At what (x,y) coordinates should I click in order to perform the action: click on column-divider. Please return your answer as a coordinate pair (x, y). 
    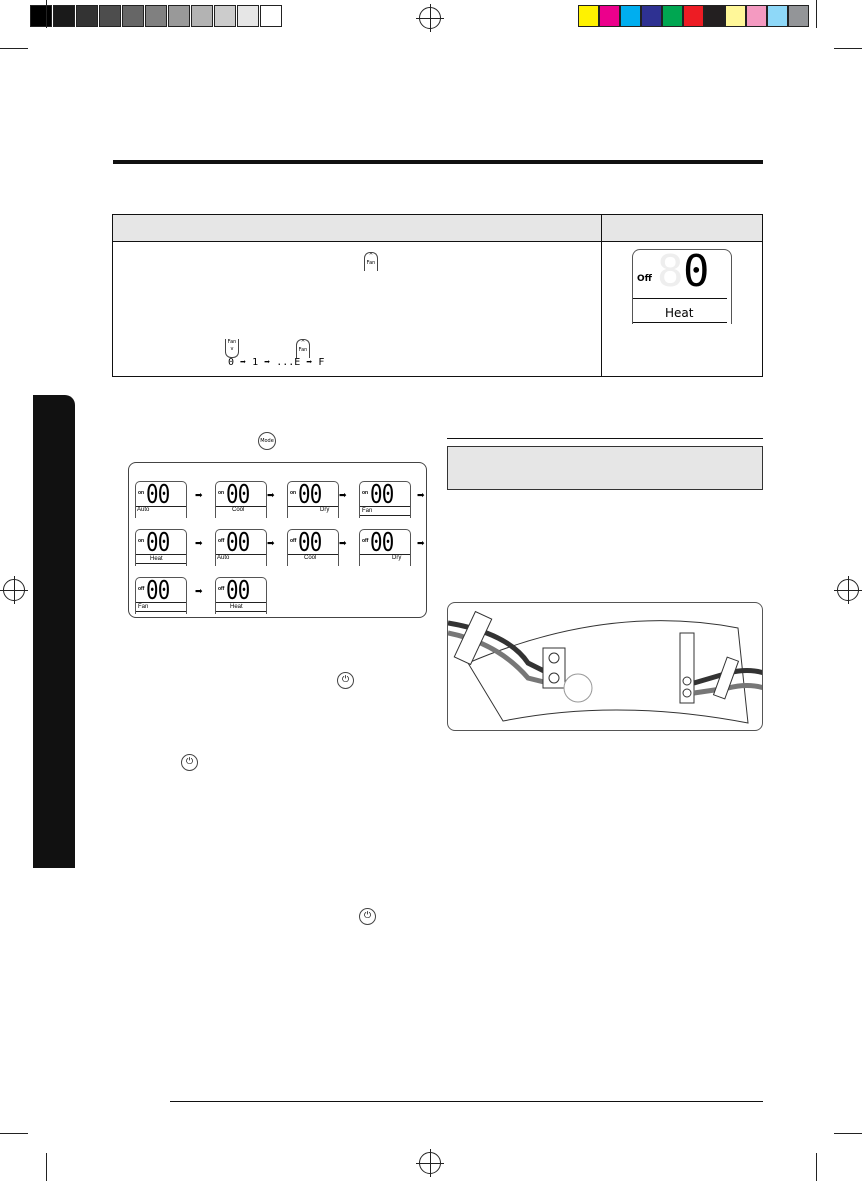
    Looking at the image, I should click on (601, 295).